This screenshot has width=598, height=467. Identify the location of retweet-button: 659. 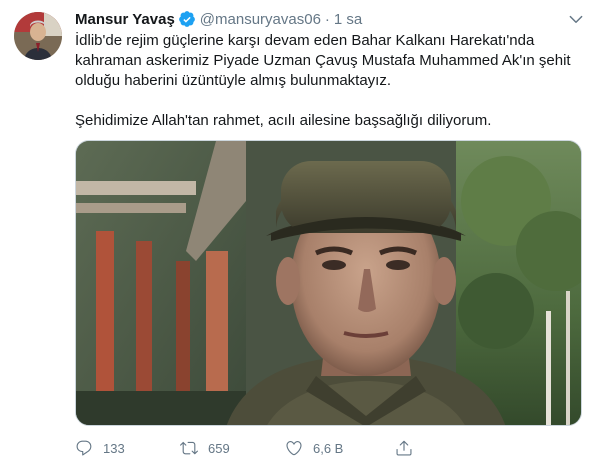
(205, 448).